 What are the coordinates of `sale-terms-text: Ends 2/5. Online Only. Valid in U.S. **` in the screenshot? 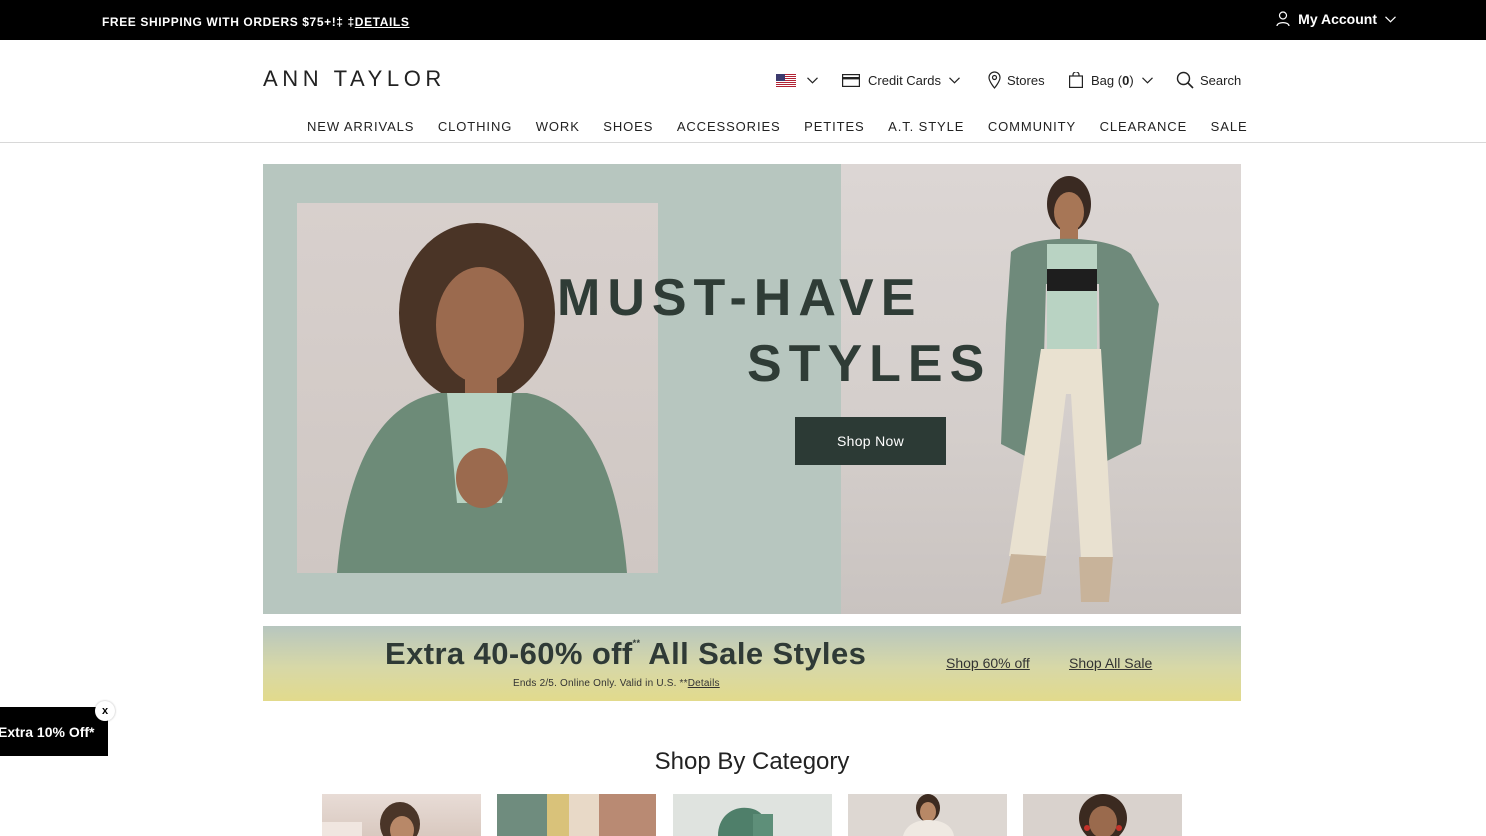 It's located at (600, 683).